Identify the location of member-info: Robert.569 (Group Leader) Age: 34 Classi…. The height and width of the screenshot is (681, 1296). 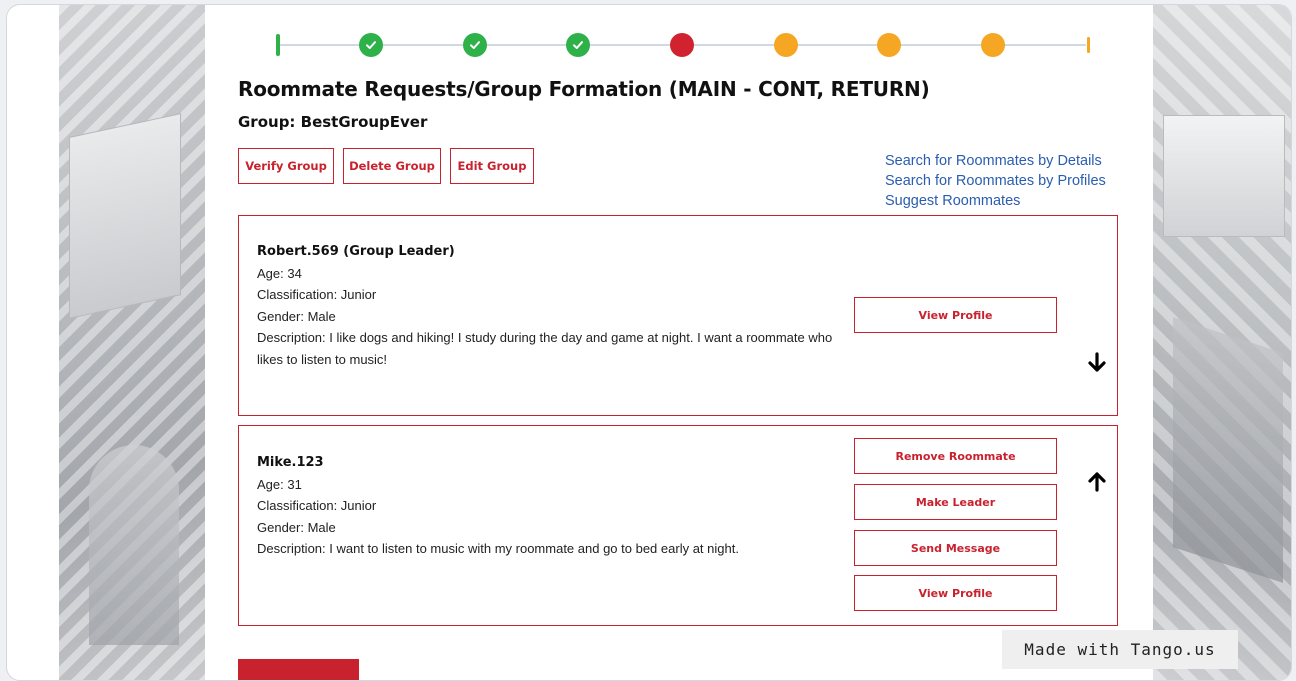
(547, 305).